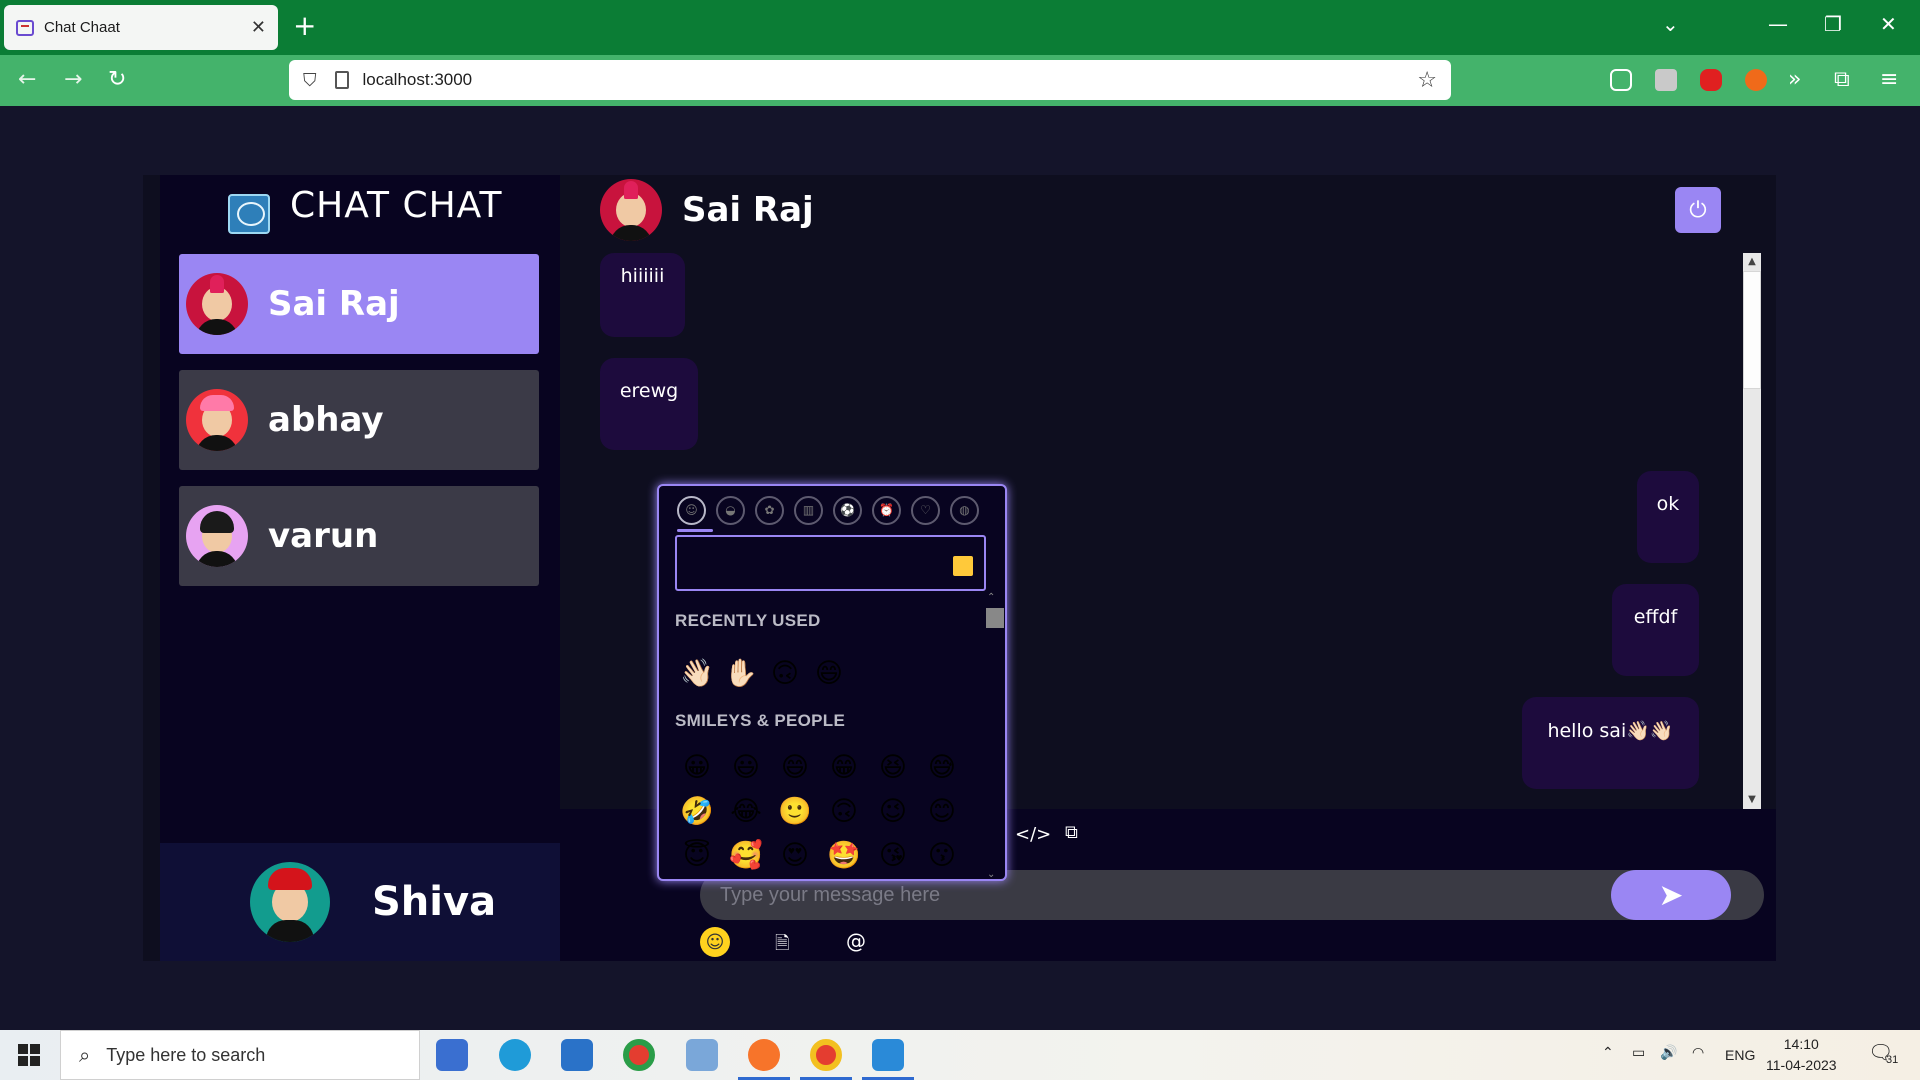 The width and height of the screenshot is (1920, 1080). Describe the element at coordinates (359, 536) in the screenshot. I see `contact-varun: varun` at that location.